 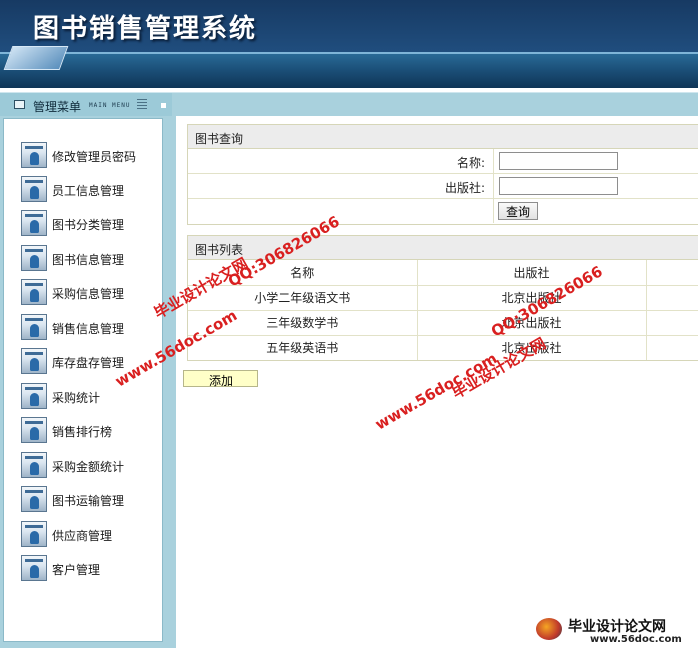 I want to click on sidebar-item-supplier: 供应商管理, so click(x=91, y=534).